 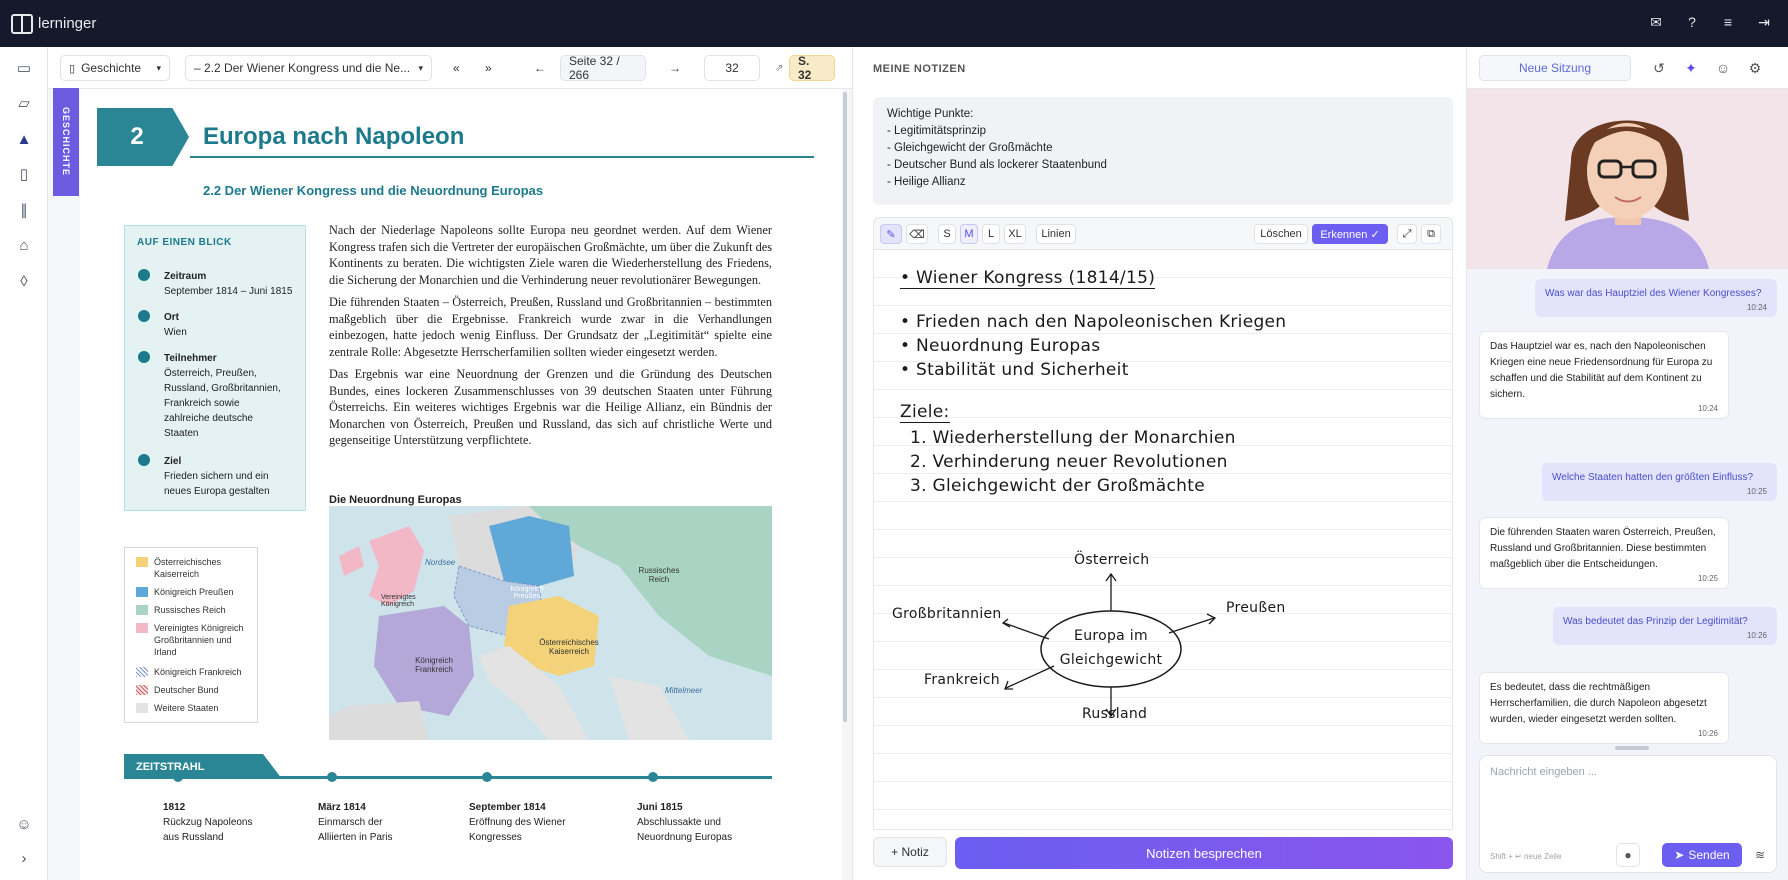 I want to click on person-icon: ☺, so click(x=1723, y=68).